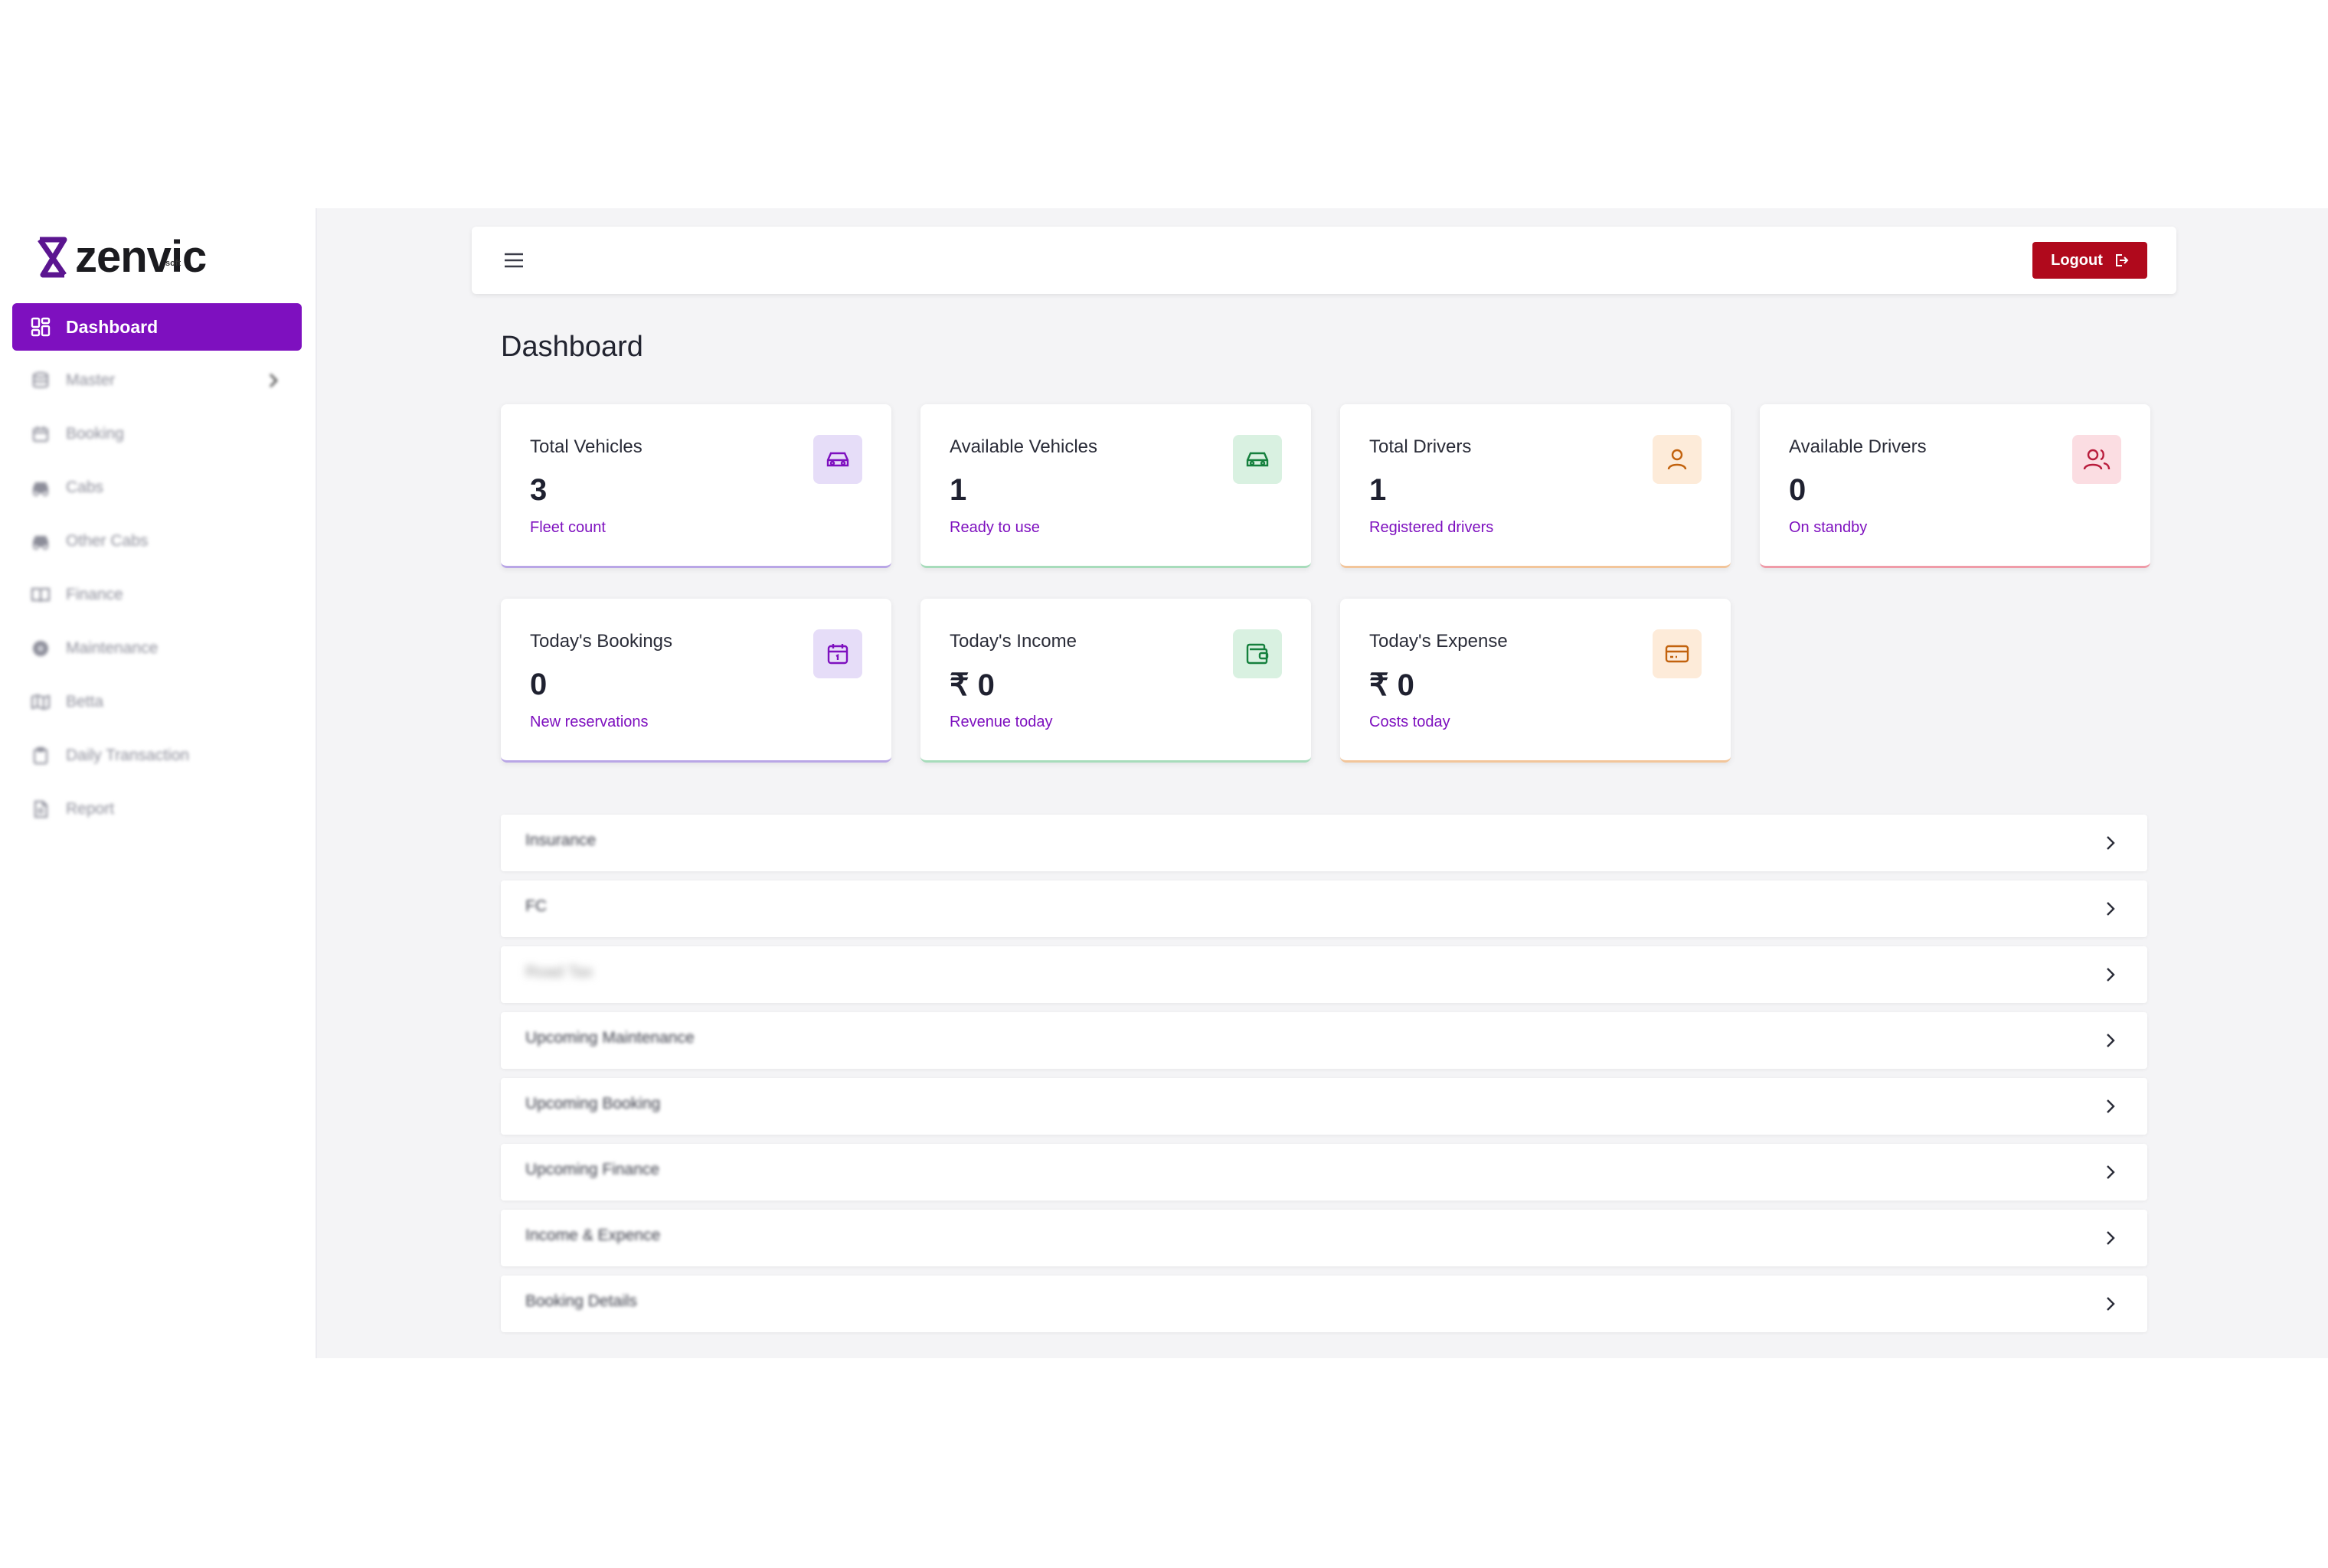  I want to click on section-upcoming-maintenance: Upcoming Maintenance, so click(1324, 1040).